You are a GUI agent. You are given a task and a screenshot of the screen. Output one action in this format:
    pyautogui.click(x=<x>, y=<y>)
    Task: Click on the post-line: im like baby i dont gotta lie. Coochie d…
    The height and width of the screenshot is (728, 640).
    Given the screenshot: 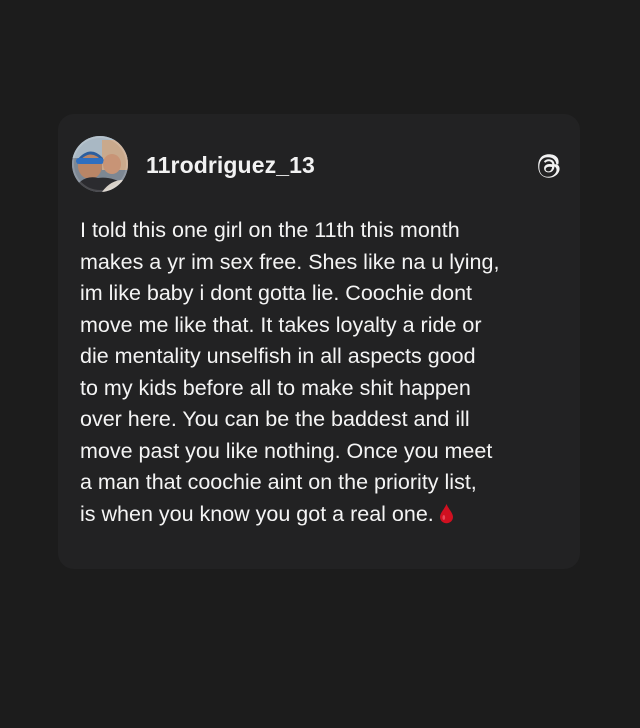 What is the action you would take?
    pyautogui.click(x=276, y=293)
    